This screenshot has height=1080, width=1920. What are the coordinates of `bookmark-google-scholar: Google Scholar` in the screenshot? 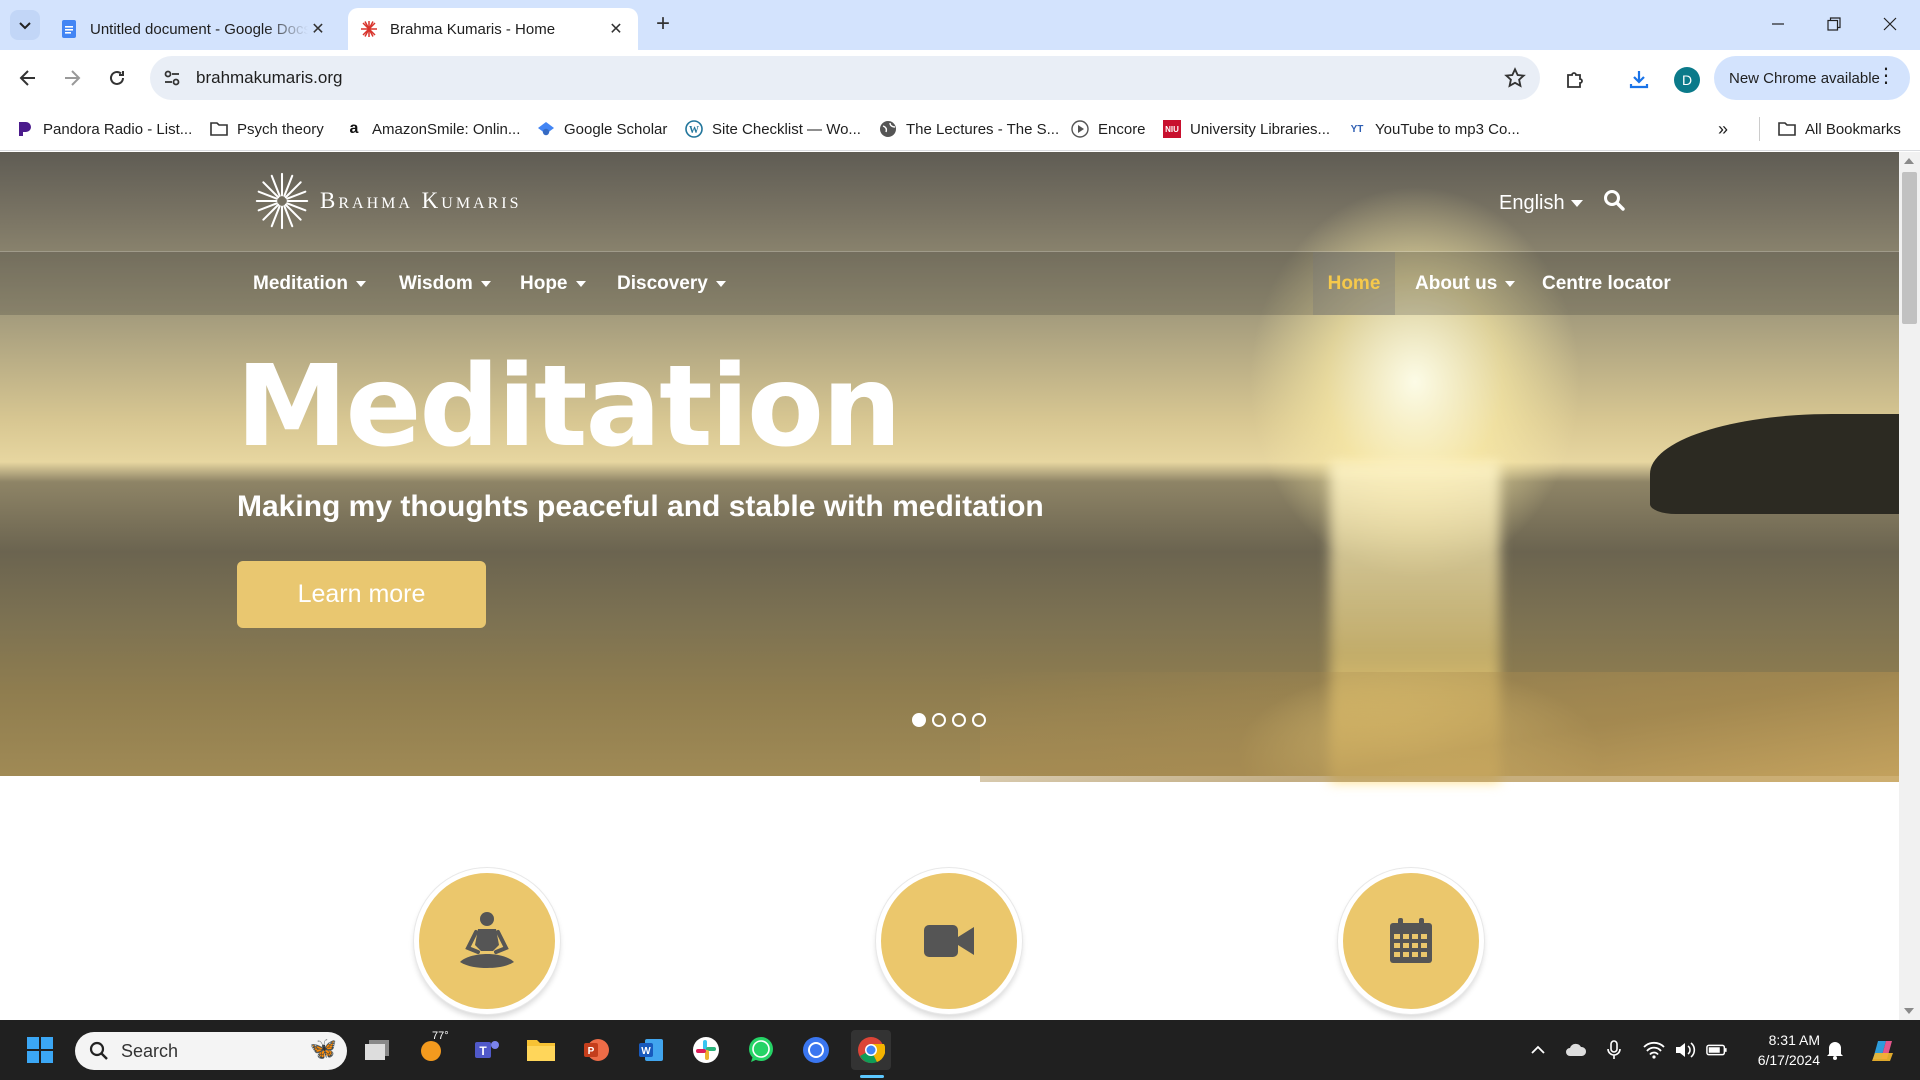 It's located at (602, 129).